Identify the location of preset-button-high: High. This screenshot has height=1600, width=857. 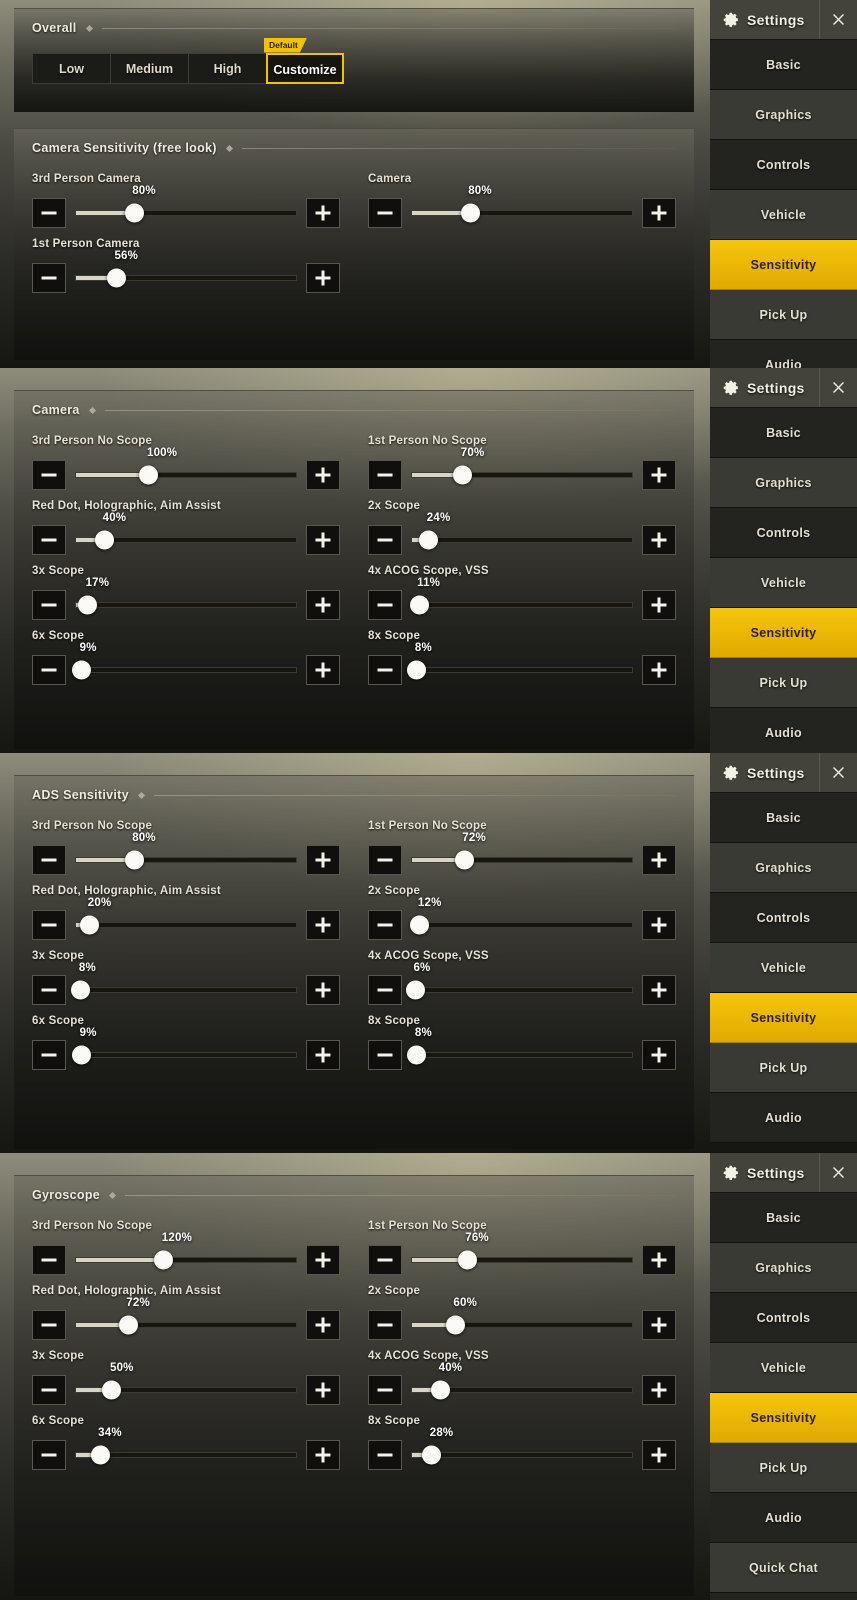
(227, 68).